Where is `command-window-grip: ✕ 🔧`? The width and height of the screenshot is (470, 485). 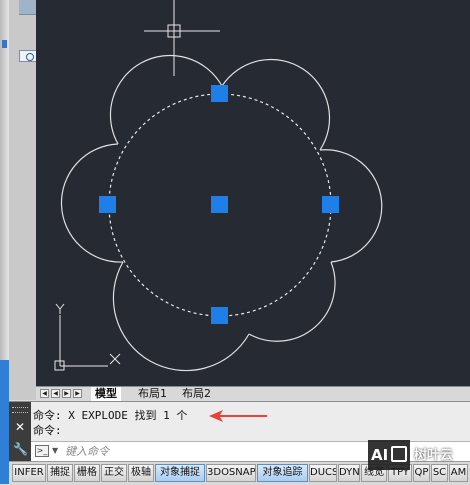 command-window-grip: ✕ 🔧 is located at coordinates (20, 432).